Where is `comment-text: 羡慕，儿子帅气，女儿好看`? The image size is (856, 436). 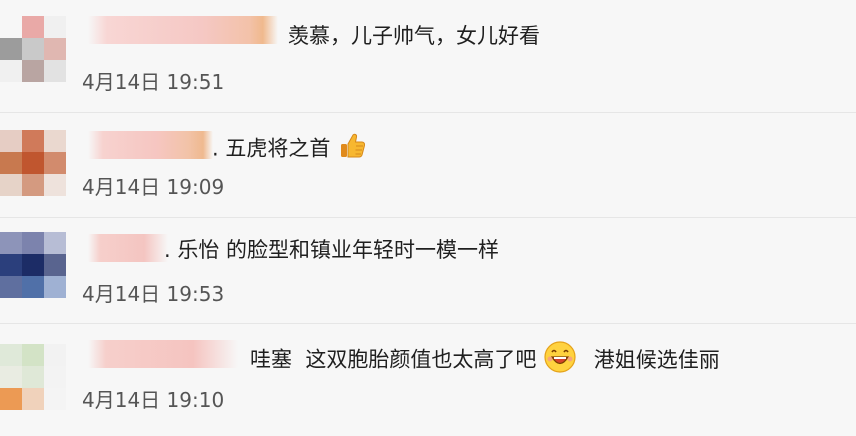 comment-text: 羡慕，儿子帅气，女儿好看 is located at coordinates (414, 36).